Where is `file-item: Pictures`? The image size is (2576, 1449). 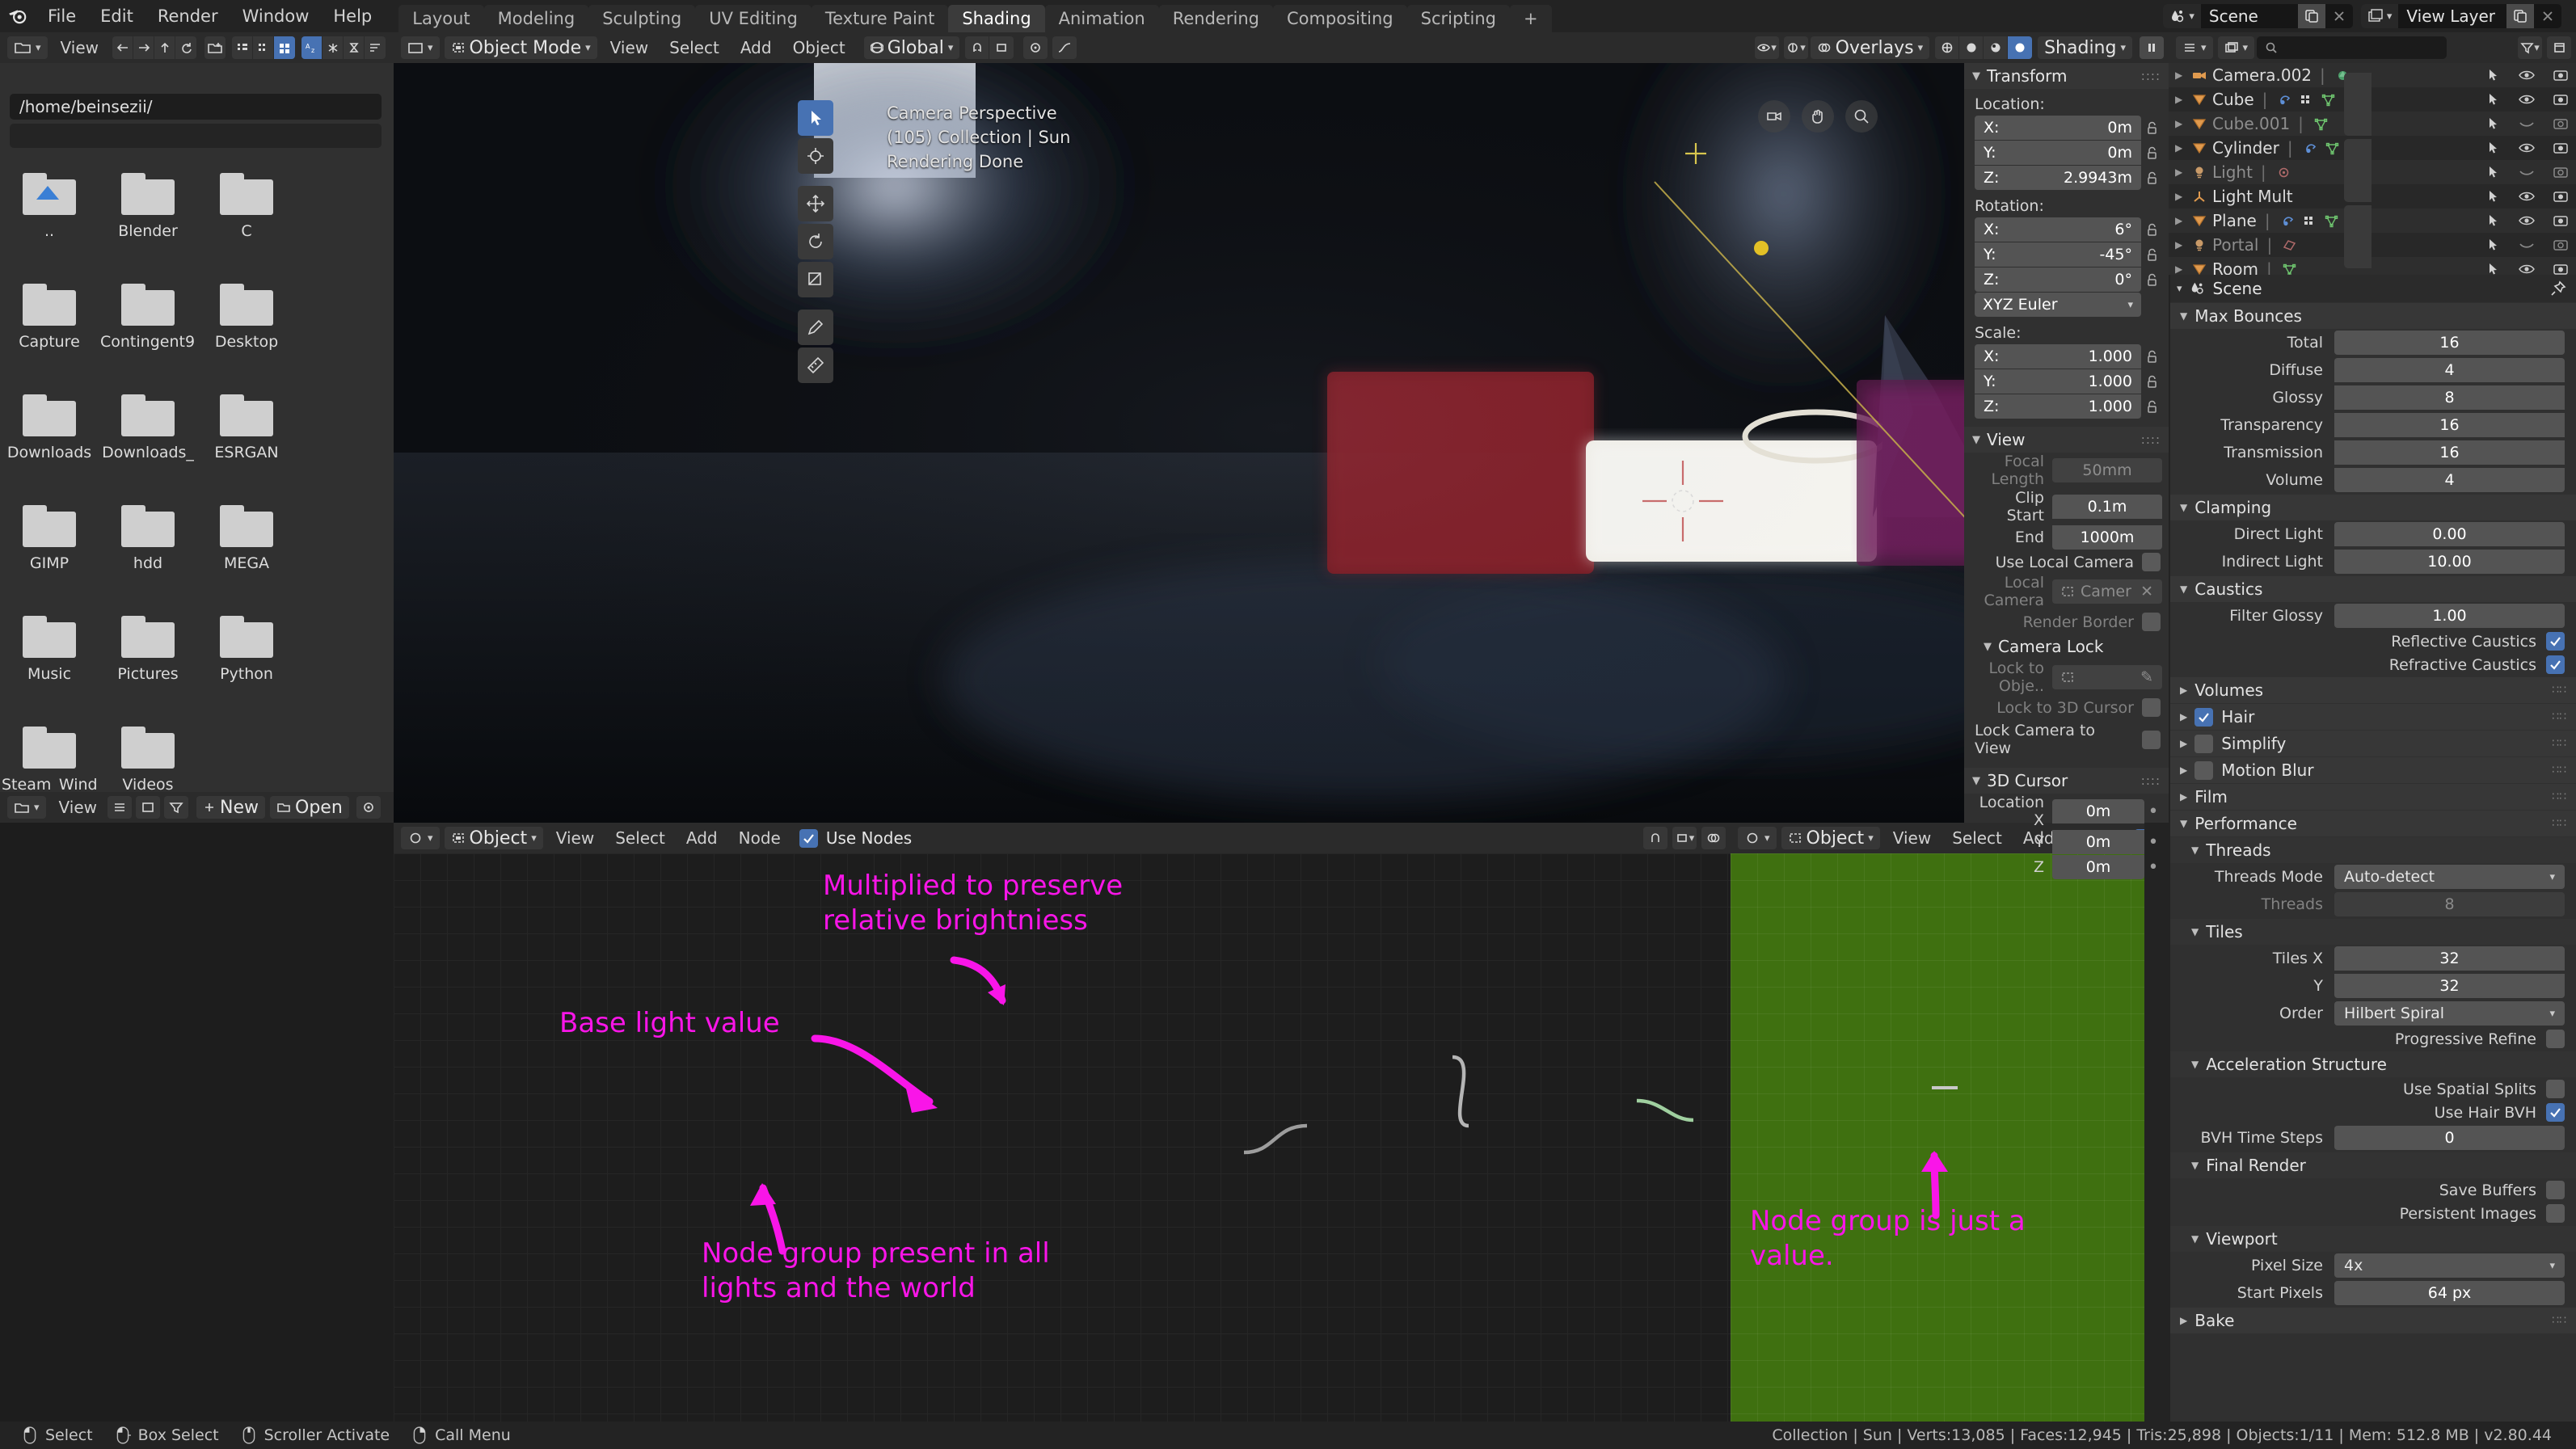
file-item: Pictures is located at coordinates (148, 660).